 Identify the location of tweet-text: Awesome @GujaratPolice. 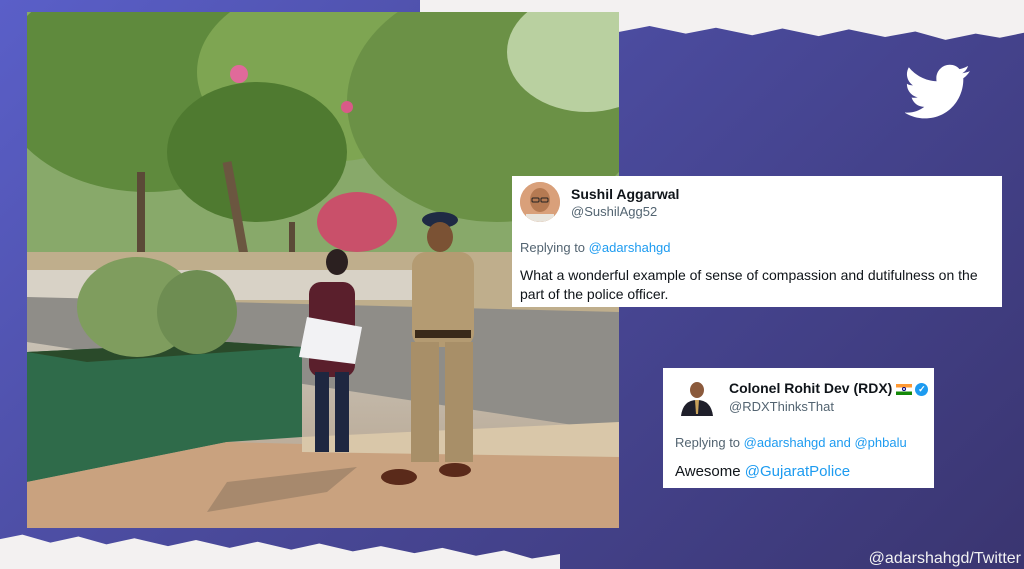
(762, 472).